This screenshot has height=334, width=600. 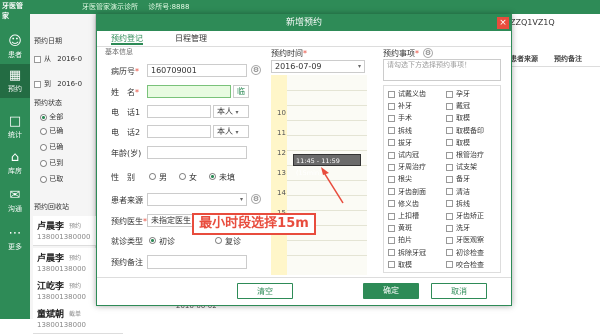 I want to click on name-input, so click(x=189, y=91).